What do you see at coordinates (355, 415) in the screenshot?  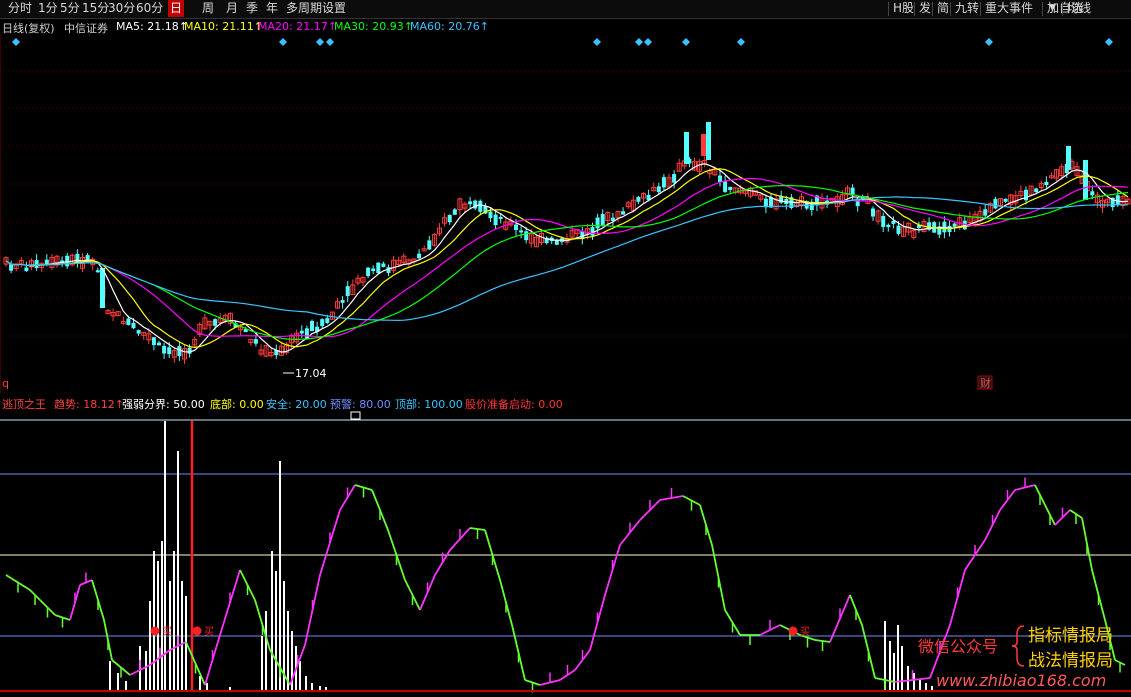 I see `collapse-toggle` at bounding box center [355, 415].